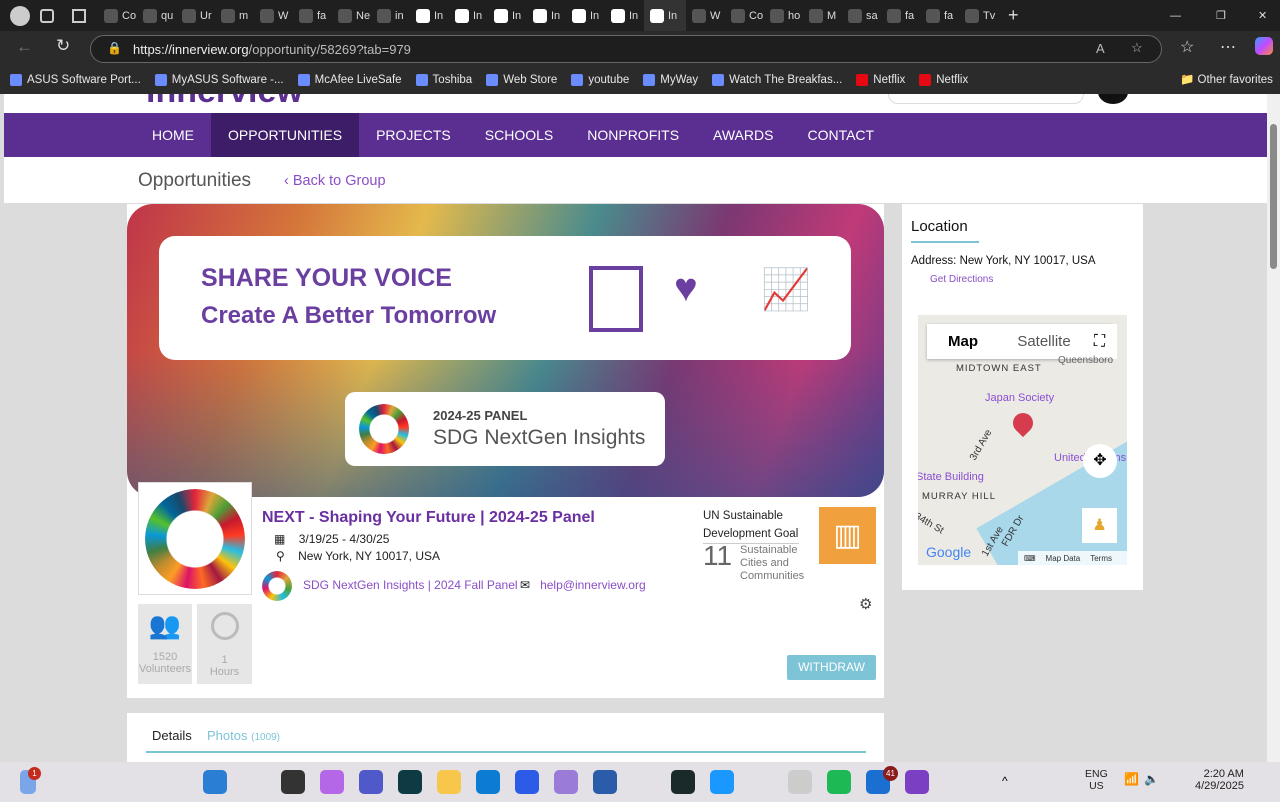 This screenshot has height=802, width=1280. Describe the element at coordinates (410, 585) in the screenshot. I see `group-link: SDG NextGen Insights | 2024 Fall Panel` at that location.